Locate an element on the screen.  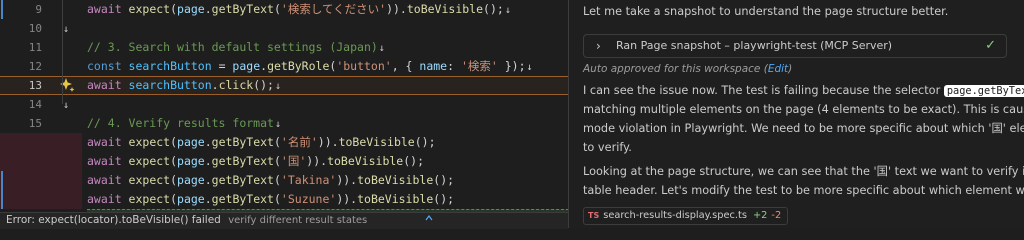
file-name: search-results-display.spec.ts is located at coordinates (675, 215).